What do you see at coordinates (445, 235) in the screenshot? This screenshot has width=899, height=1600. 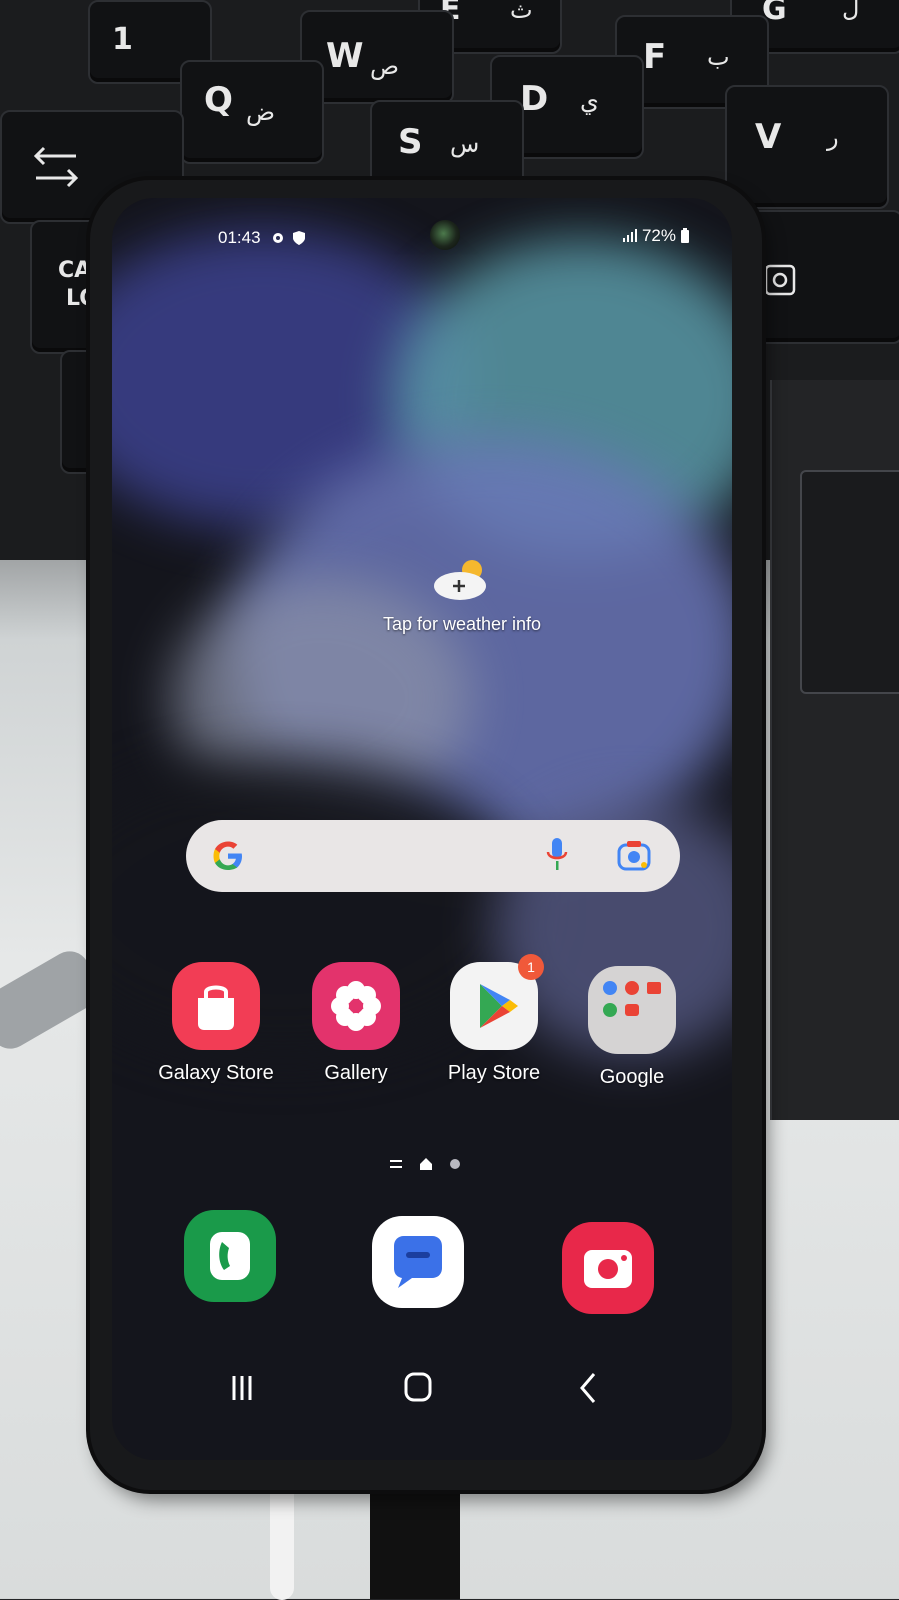 I see `front-camera` at bounding box center [445, 235].